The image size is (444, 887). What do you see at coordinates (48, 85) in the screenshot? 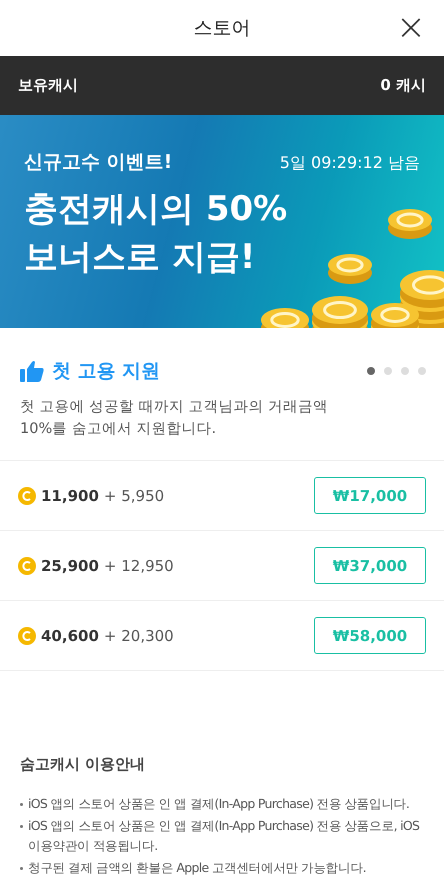
I see `balance-label: 보유캐시` at bounding box center [48, 85].